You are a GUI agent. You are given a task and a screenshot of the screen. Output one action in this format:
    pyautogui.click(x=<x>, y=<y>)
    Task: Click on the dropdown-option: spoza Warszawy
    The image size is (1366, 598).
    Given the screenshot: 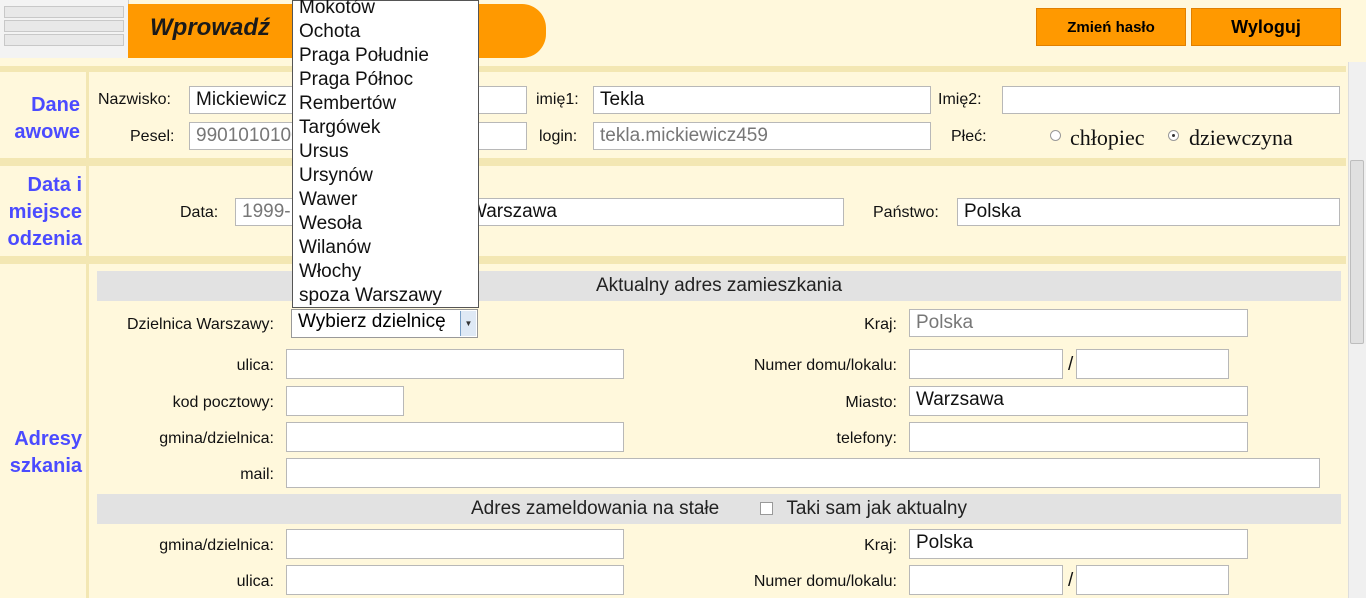 What is the action you would take?
    pyautogui.click(x=370, y=296)
    